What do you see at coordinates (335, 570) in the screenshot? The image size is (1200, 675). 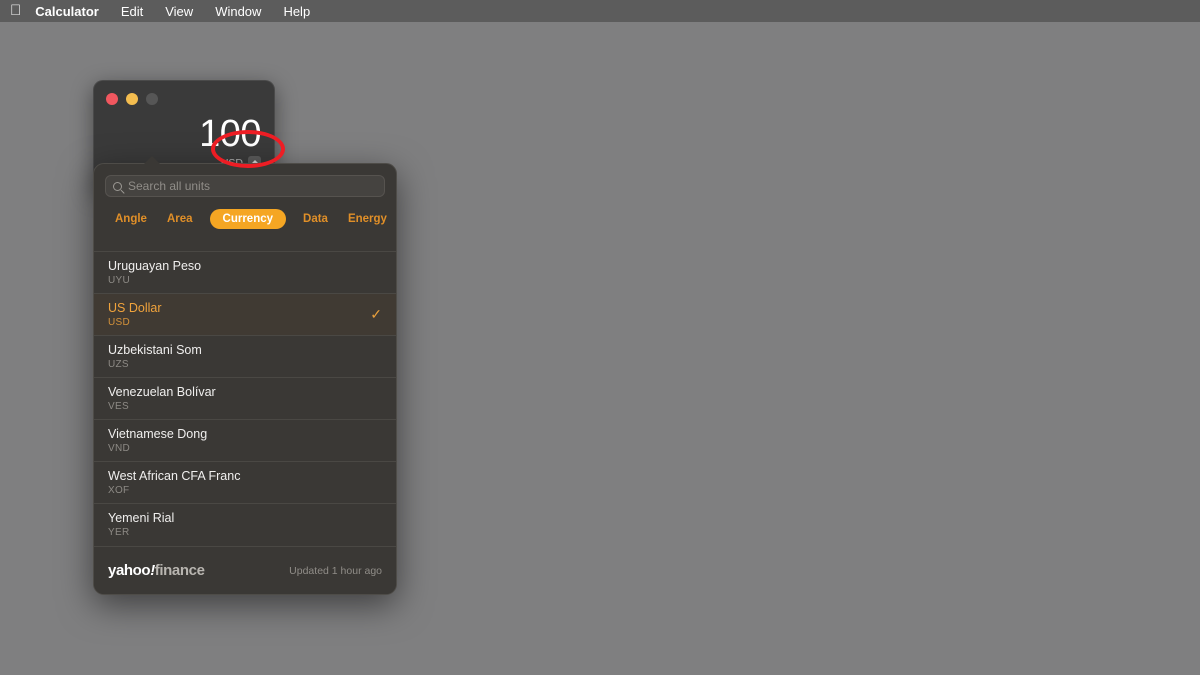 I see `updated-timestamp: Updated 1 hour ago` at bounding box center [335, 570].